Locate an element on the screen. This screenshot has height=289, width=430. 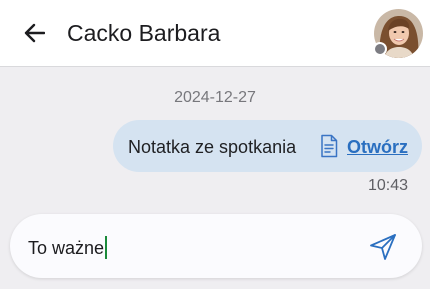
message-text: Notatka ze spotkania is located at coordinates (212, 147).